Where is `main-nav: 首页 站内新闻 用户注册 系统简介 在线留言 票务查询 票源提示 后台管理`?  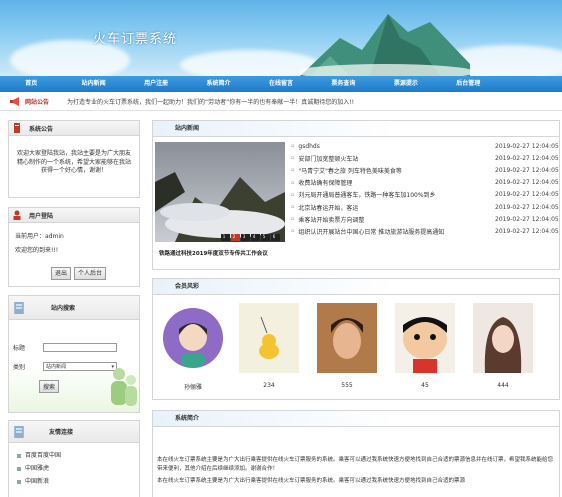
main-nav: 首页 站内新闻 用户注册 系统简介 在线留言 票务查询 票源提示 后台管理 is located at coordinates (281, 84).